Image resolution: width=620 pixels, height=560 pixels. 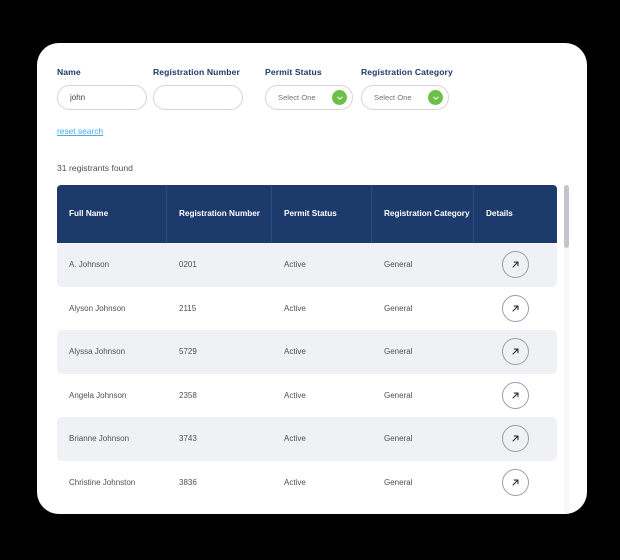 I want to click on cell-registration-number: 5729, so click(x=188, y=352).